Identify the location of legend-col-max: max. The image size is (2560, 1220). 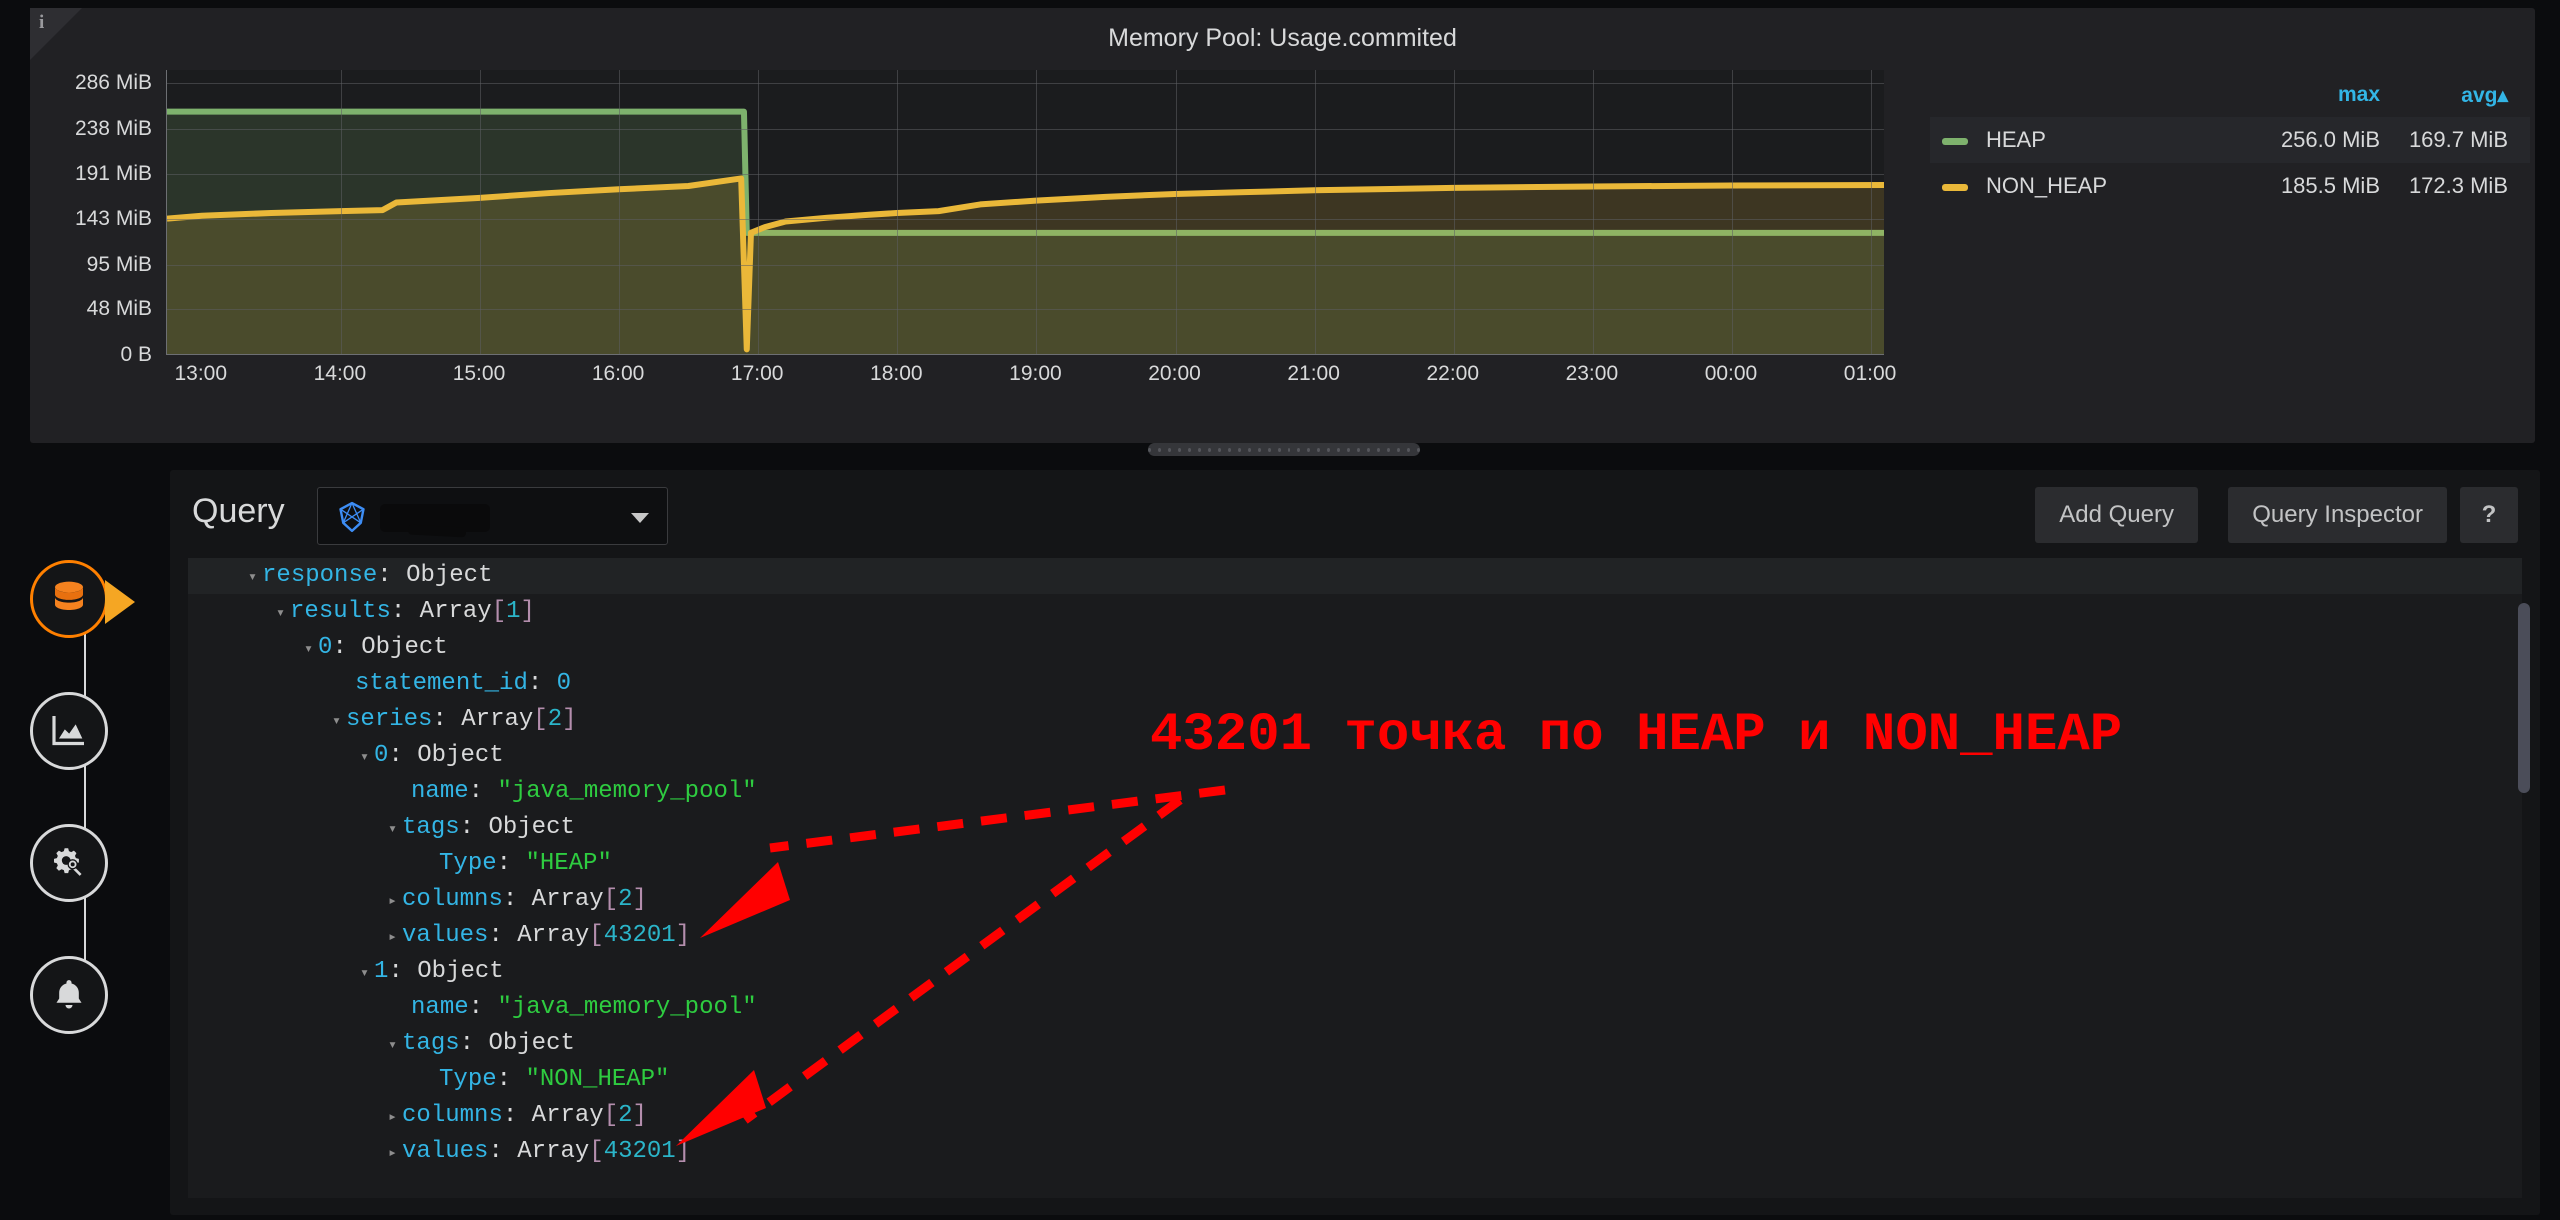
(2359, 95).